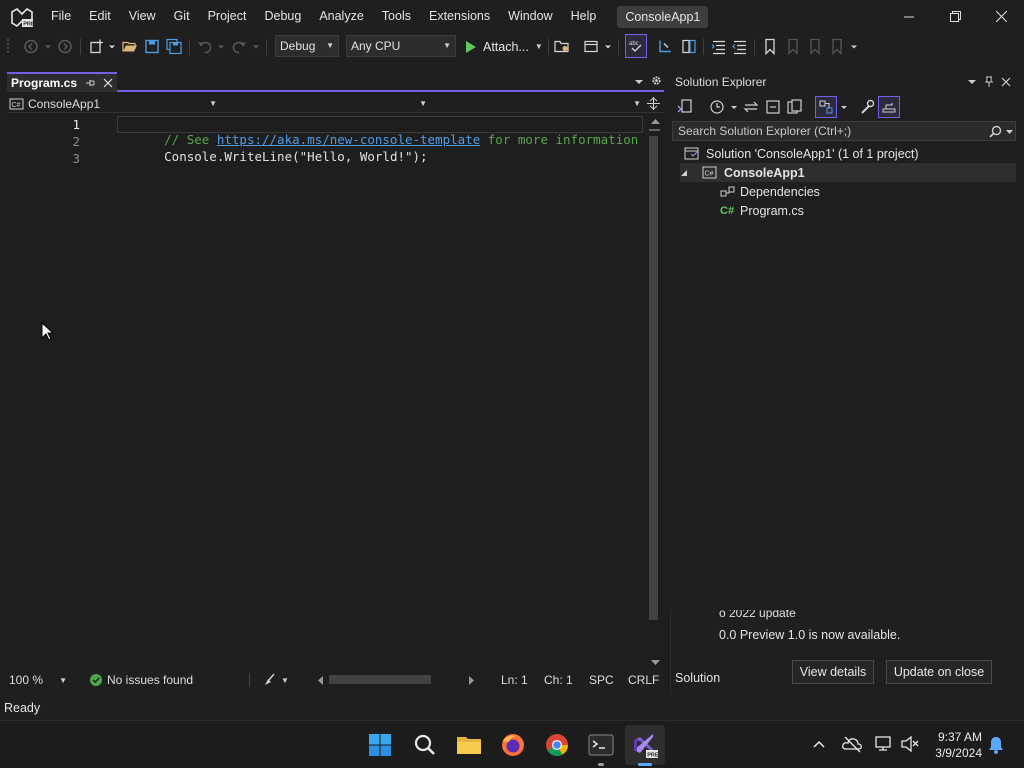 This screenshot has height=768, width=1024. What do you see at coordinates (719, 46) in the screenshot?
I see `comment-lines-icon` at bounding box center [719, 46].